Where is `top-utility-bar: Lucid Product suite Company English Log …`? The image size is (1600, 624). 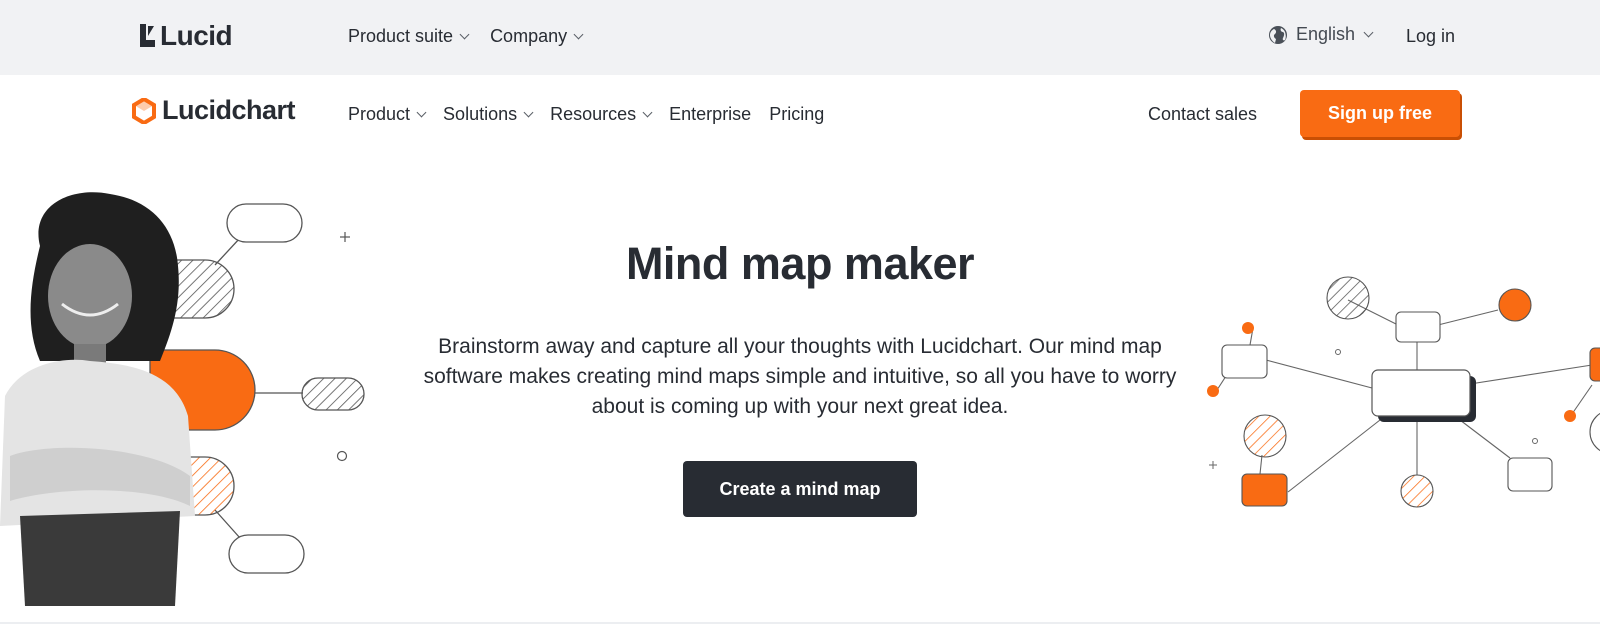 top-utility-bar: Lucid Product suite Company English Log … is located at coordinates (800, 37).